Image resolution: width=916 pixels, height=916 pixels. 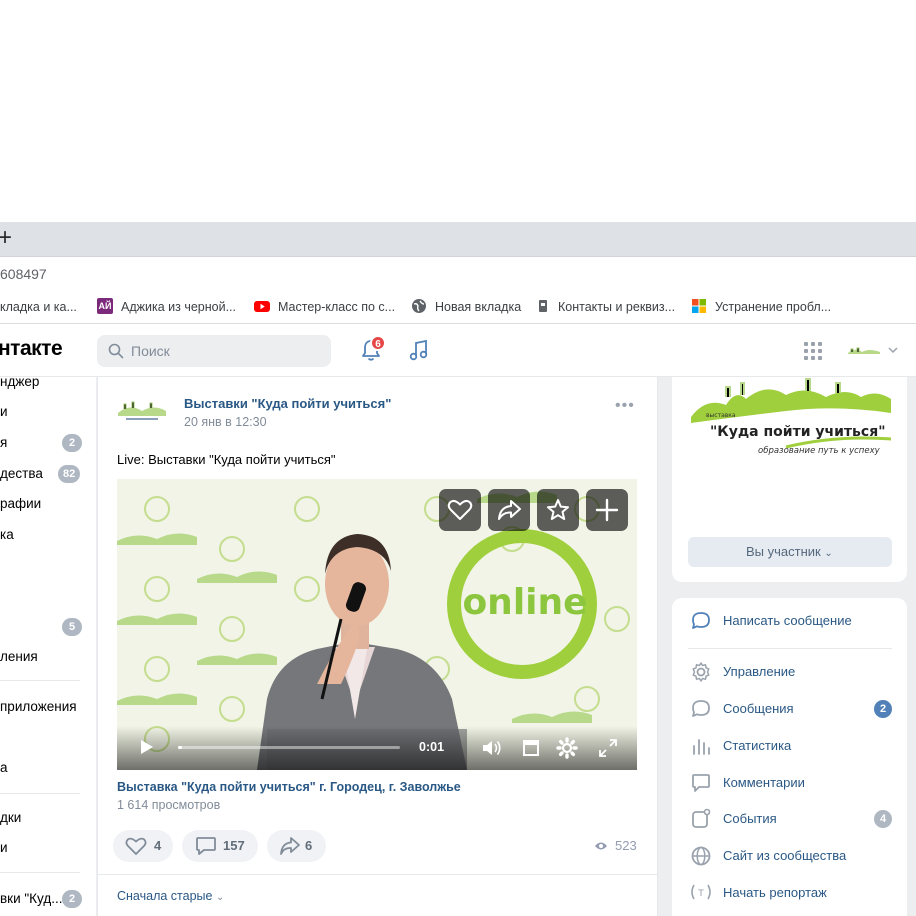 I want to click on favorite-video-button, so click(x=558, y=510).